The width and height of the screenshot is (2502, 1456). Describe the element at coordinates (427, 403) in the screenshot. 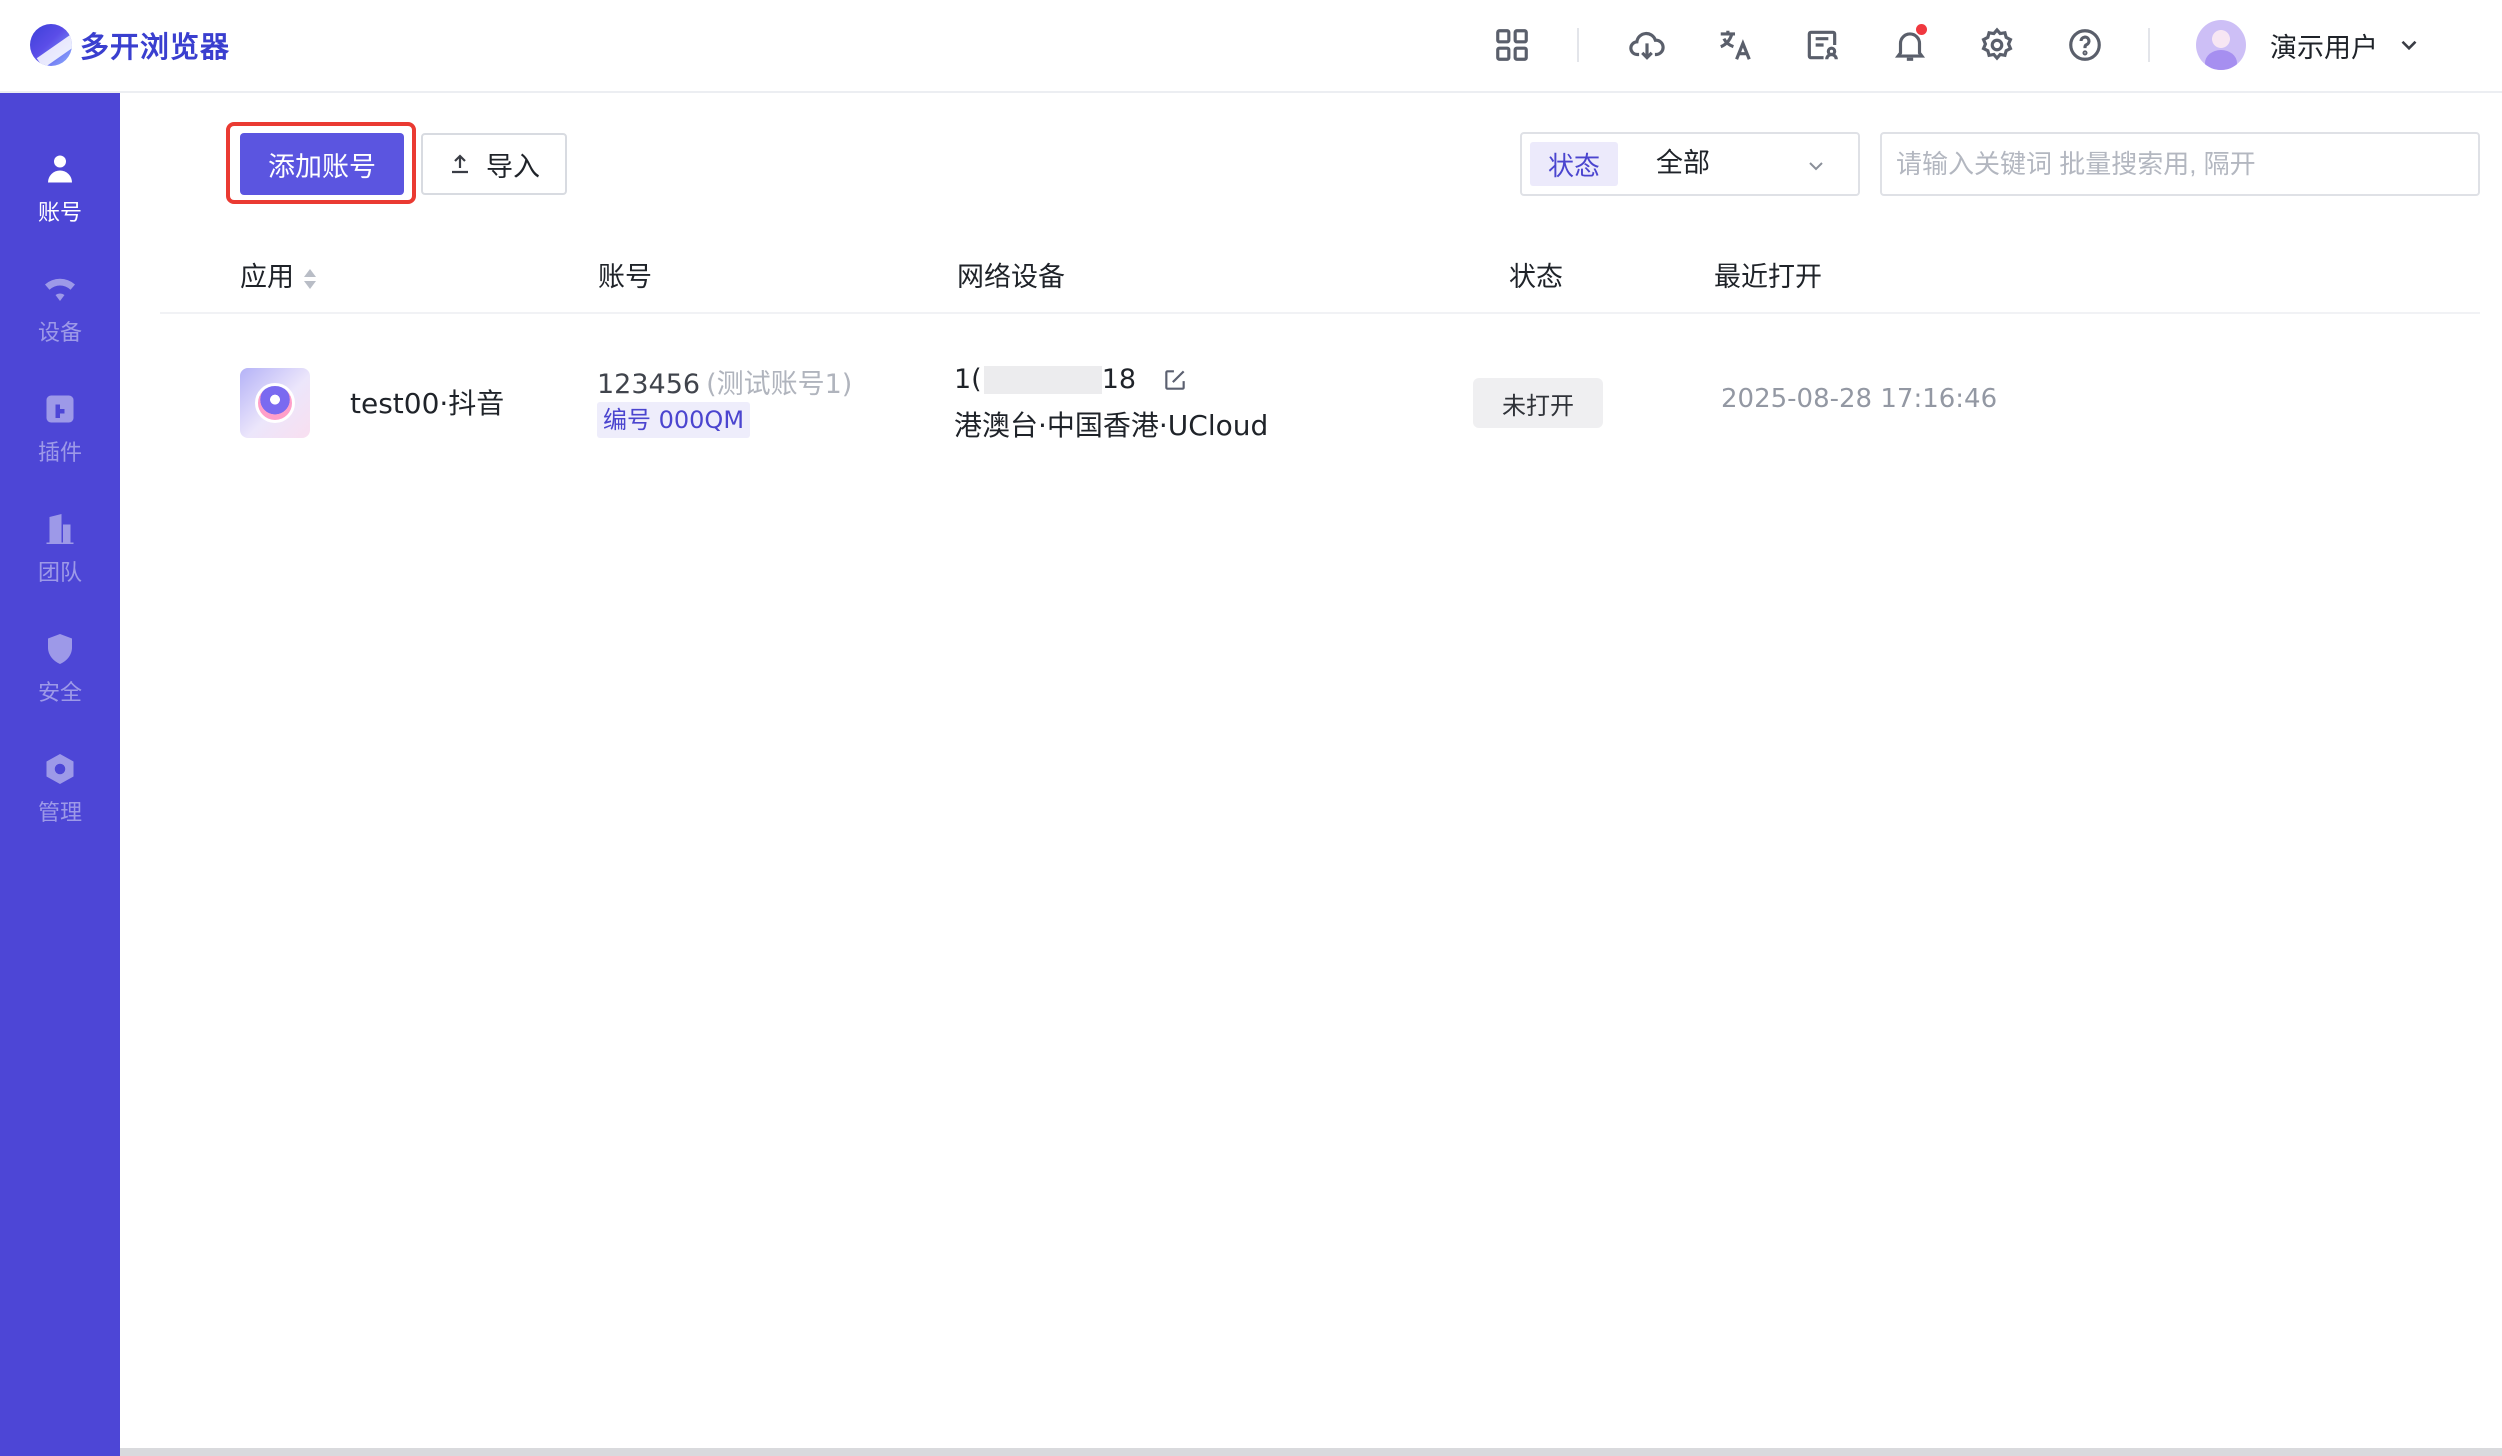

I see `app-name: test00·抖音` at that location.